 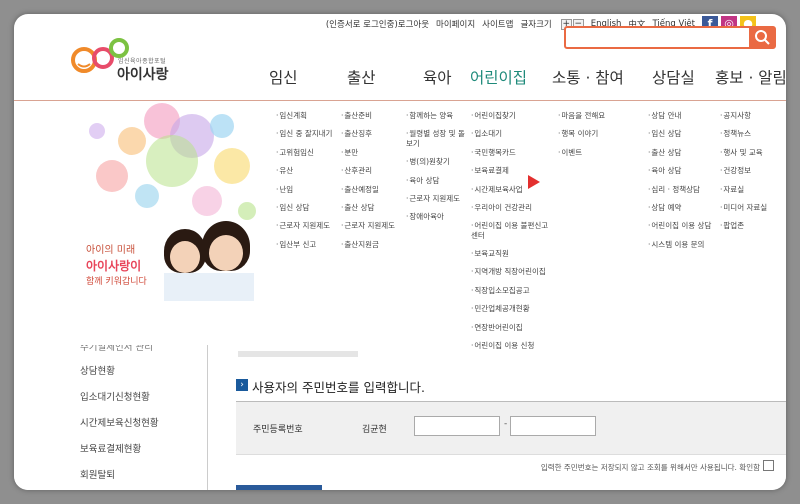 I want to click on privacy-notice: 입력한 주민번호는 저장되지 않고 조회를 위해서만 사용됩니다. 확인함, so click(x=650, y=467).